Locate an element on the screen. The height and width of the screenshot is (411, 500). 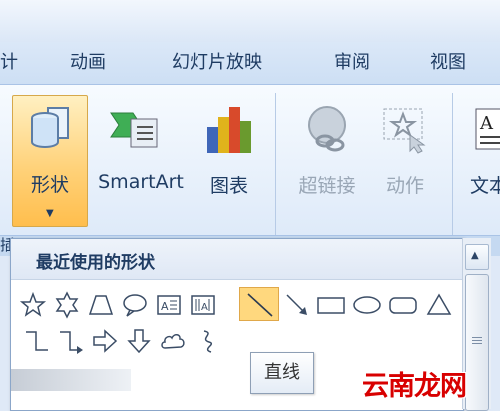
scroll-up-button: ▲ is located at coordinates (477, 257).